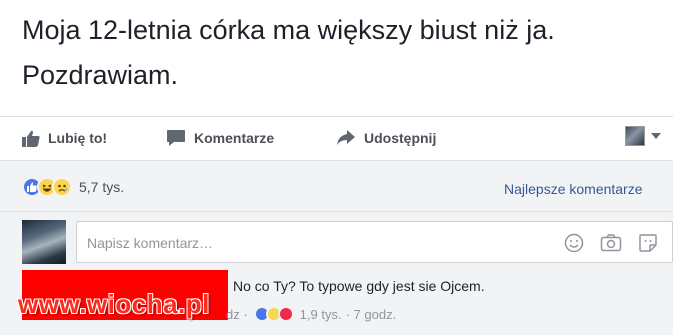  Describe the element at coordinates (44, 242) in the screenshot. I see `avatar` at that location.